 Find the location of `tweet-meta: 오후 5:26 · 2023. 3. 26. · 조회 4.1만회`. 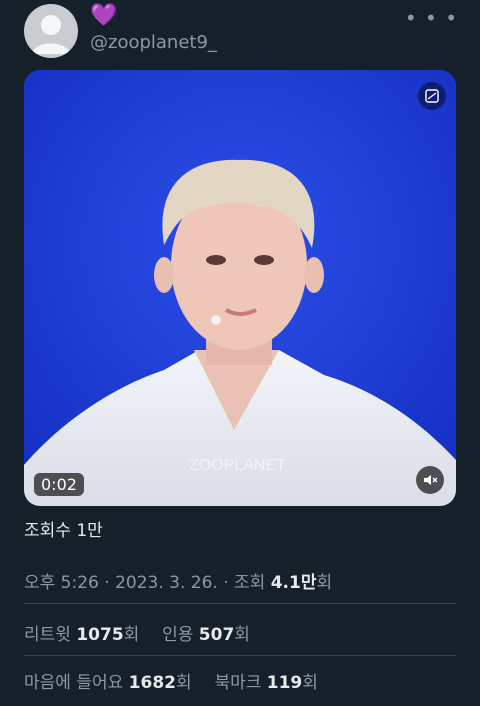

tweet-meta: 오후 5:26 · 2023. 3. 26. · 조회 4.1만회 is located at coordinates (178, 580).